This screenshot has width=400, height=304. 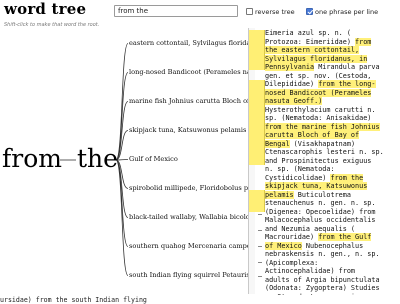 I want to click on panel-line: on Stenoductus penneri gen., so click(x=332, y=294).